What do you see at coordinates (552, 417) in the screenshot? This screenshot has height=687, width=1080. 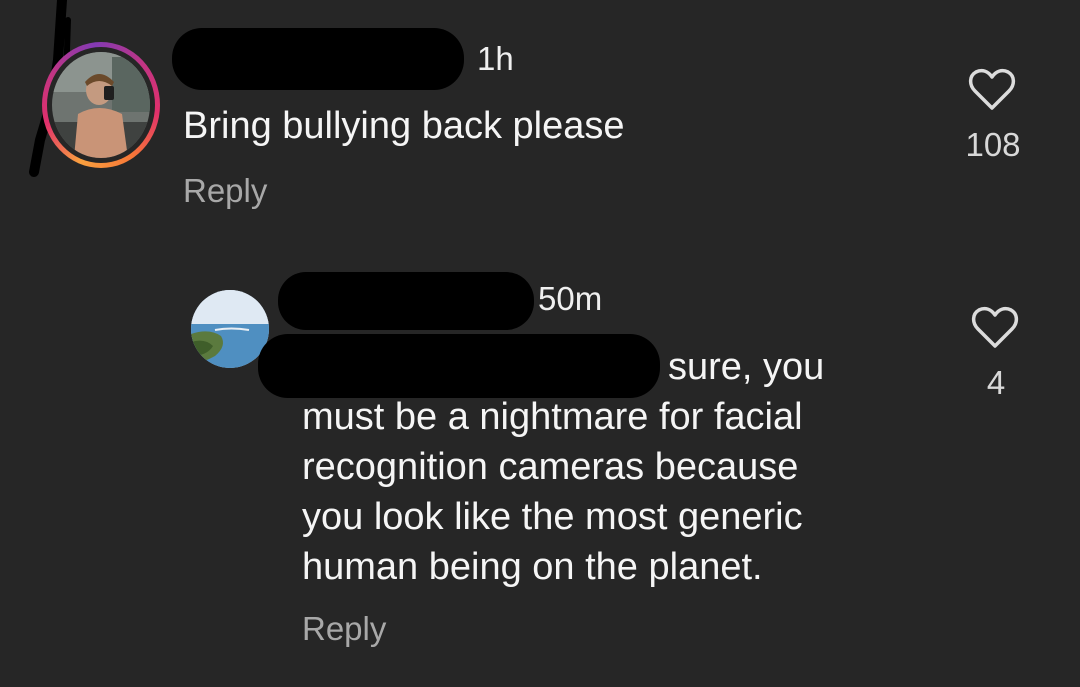 I see `comment-text-line: must be a nightmare for facial` at bounding box center [552, 417].